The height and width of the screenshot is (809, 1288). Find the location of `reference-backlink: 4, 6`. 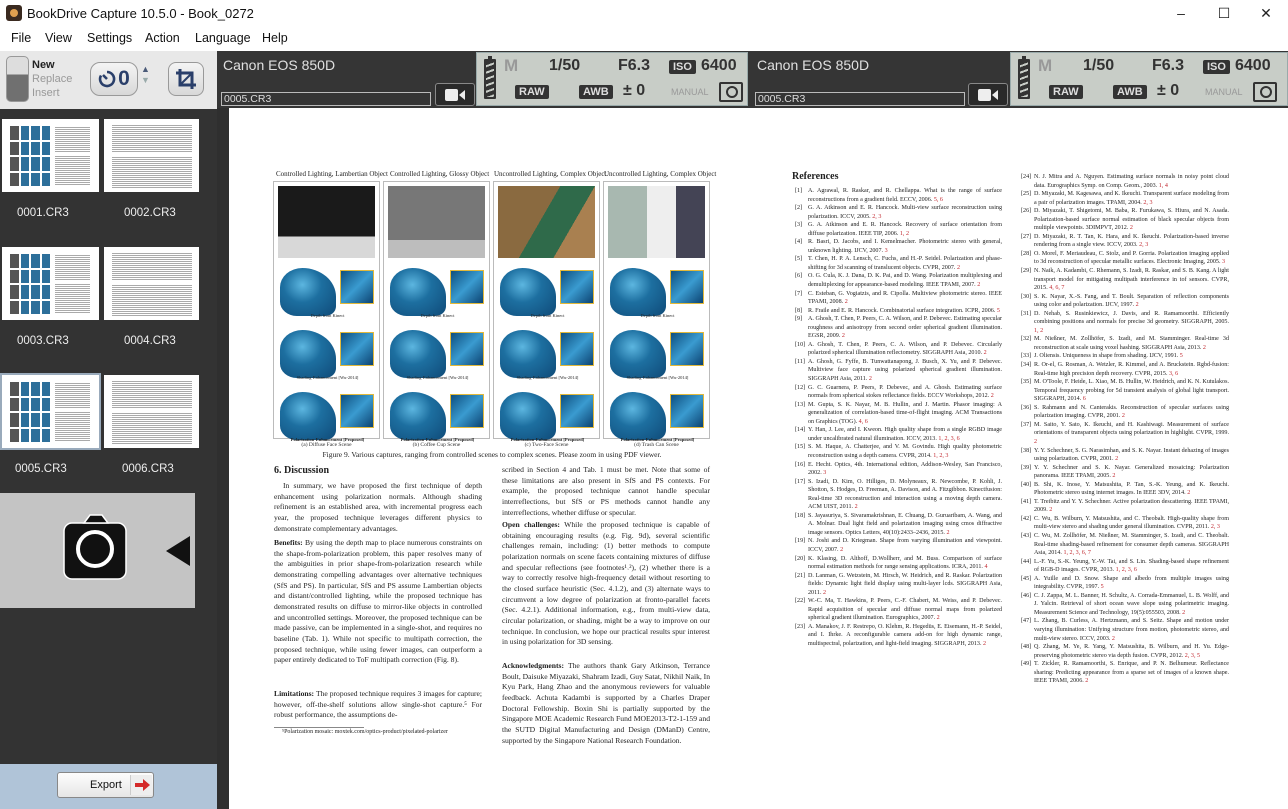

reference-backlink: 4, 6 is located at coordinates (863, 422).